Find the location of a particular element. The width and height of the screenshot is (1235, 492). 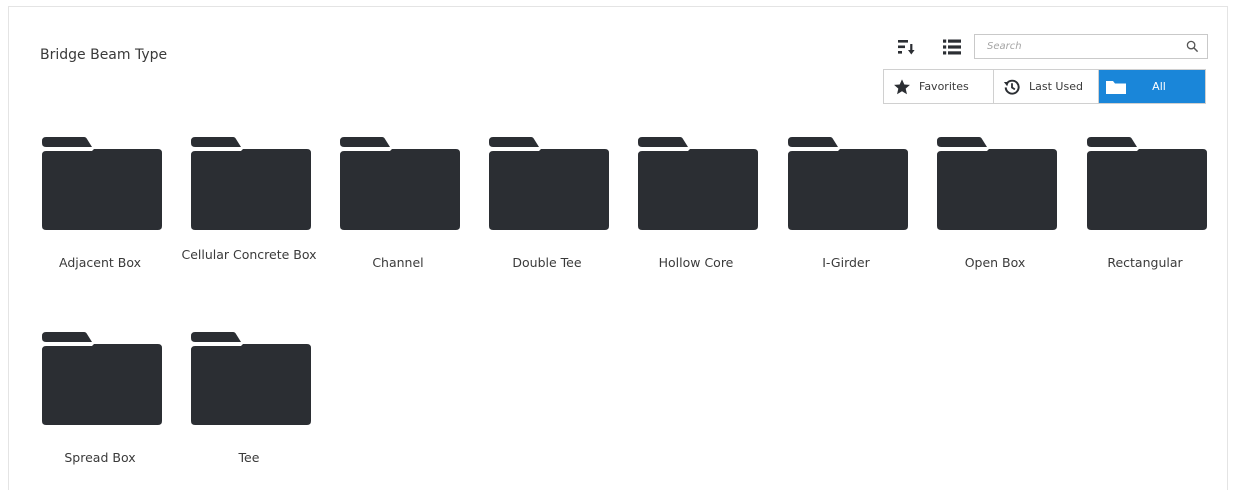

folder-item: Open Box is located at coordinates (995, 217).